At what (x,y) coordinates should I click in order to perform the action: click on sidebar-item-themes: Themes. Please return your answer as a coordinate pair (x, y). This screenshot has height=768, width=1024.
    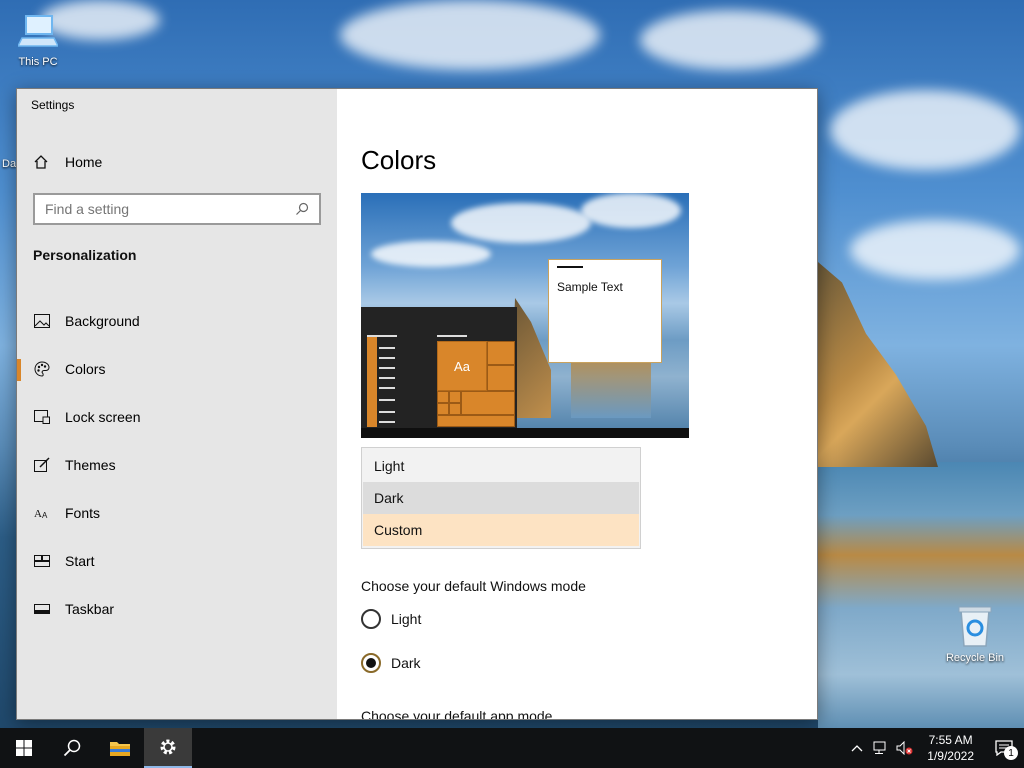
    Looking at the image, I should click on (177, 465).